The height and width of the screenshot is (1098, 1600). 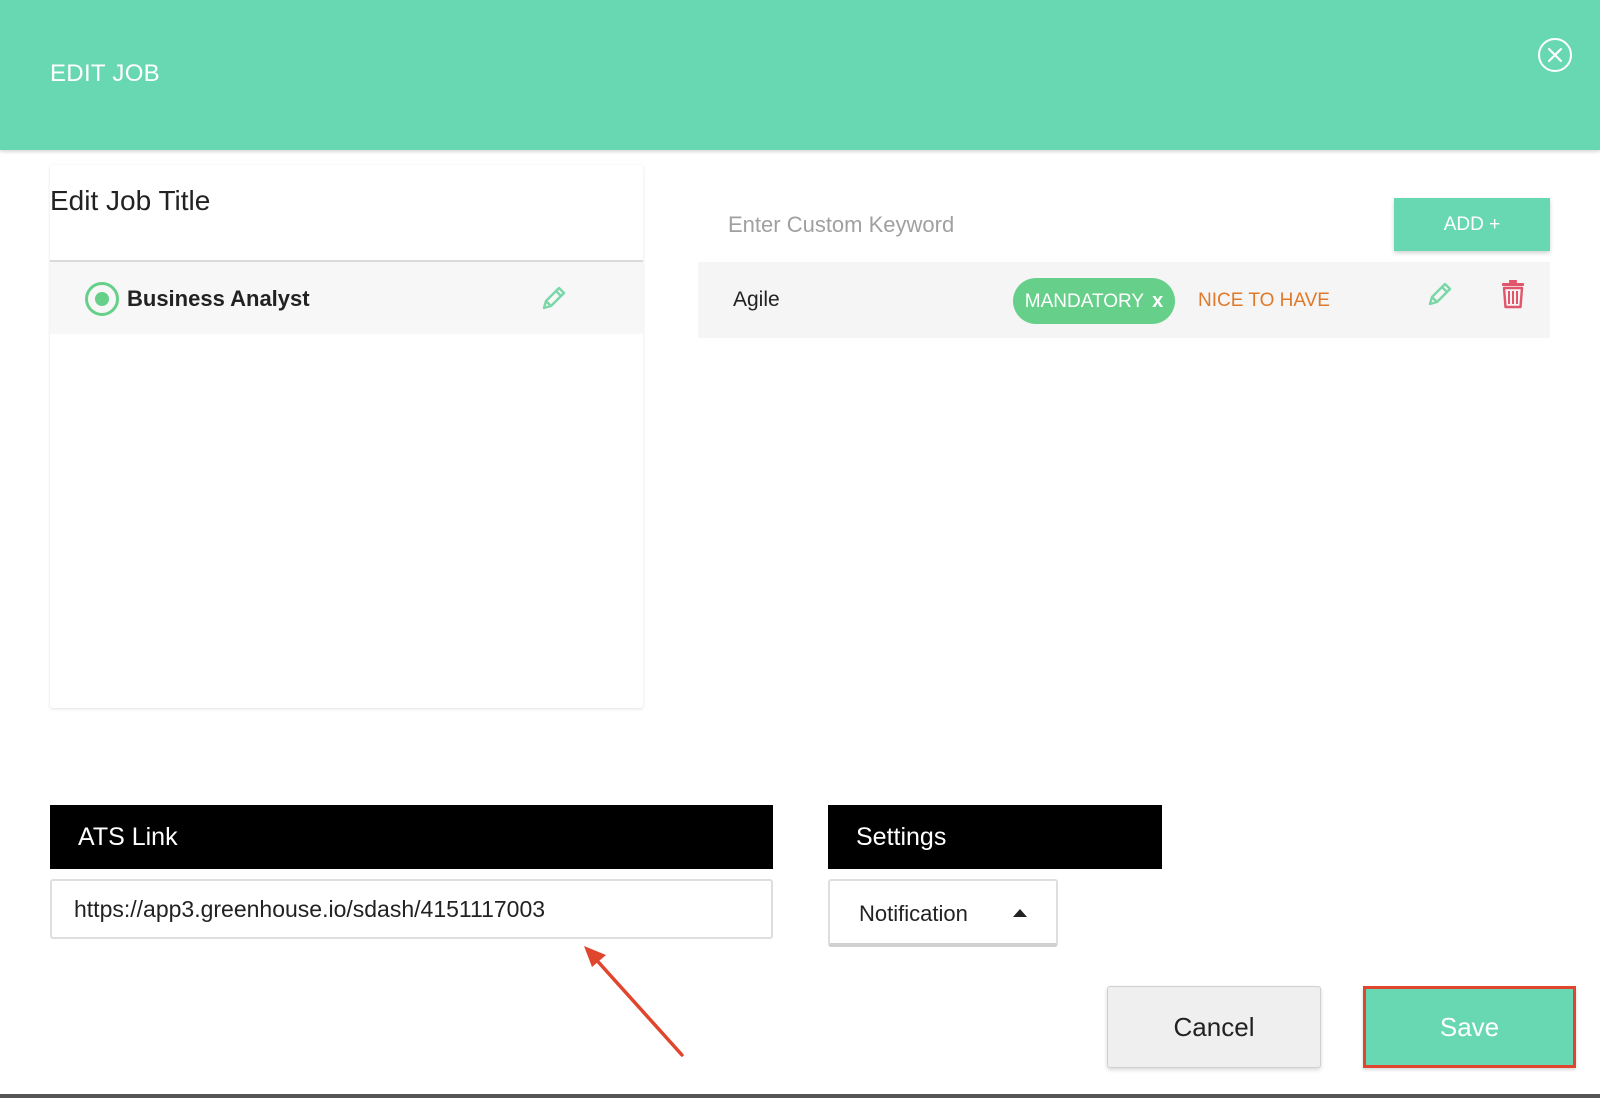 What do you see at coordinates (1214, 1027) in the screenshot?
I see `cancel-button: Cancel` at bounding box center [1214, 1027].